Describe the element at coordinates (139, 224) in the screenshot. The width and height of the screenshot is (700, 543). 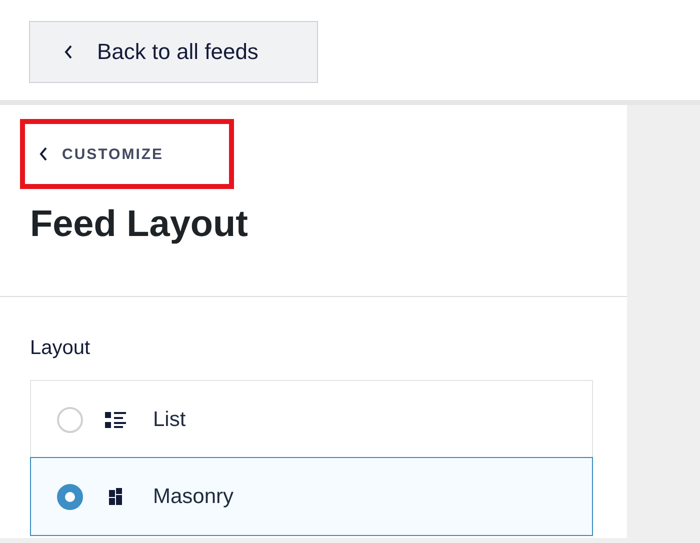
I see `panel-title: Feed Layout` at that location.